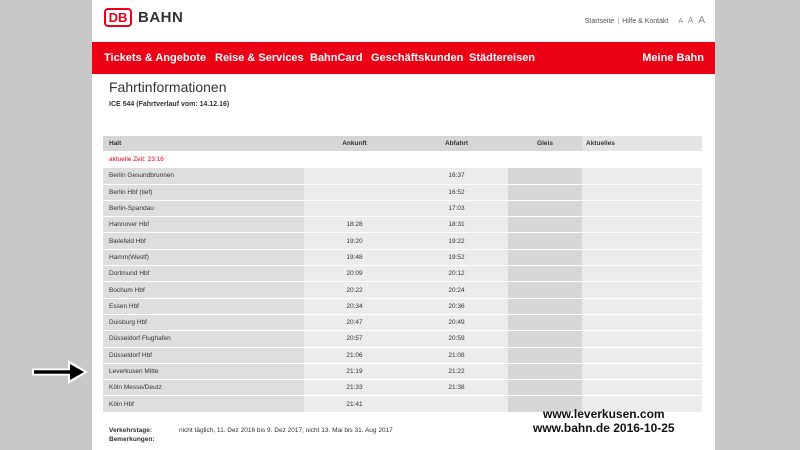 This screenshot has width=800, height=450. What do you see at coordinates (203, 323) in the screenshot?
I see `stop-name: Duisburg Hbf` at bounding box center [203, 323].